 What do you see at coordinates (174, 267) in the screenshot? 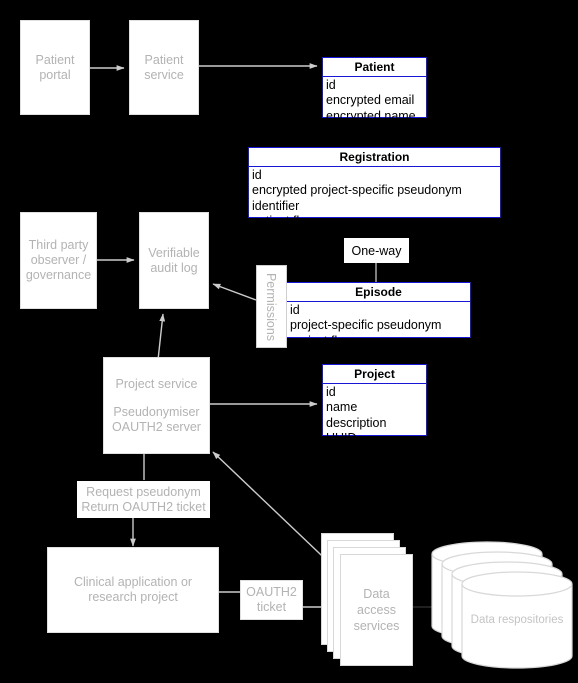
I see `audit-log-line2: audit log` at bounding box center [174, 267].